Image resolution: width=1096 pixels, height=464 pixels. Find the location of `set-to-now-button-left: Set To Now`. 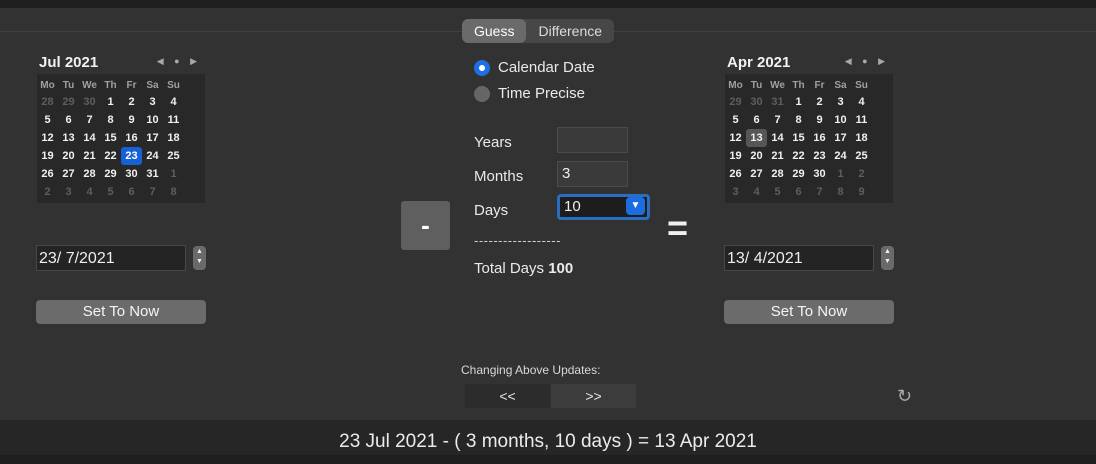

set-to-now-button-left: Set To Now is located at coordinates (121, 312).